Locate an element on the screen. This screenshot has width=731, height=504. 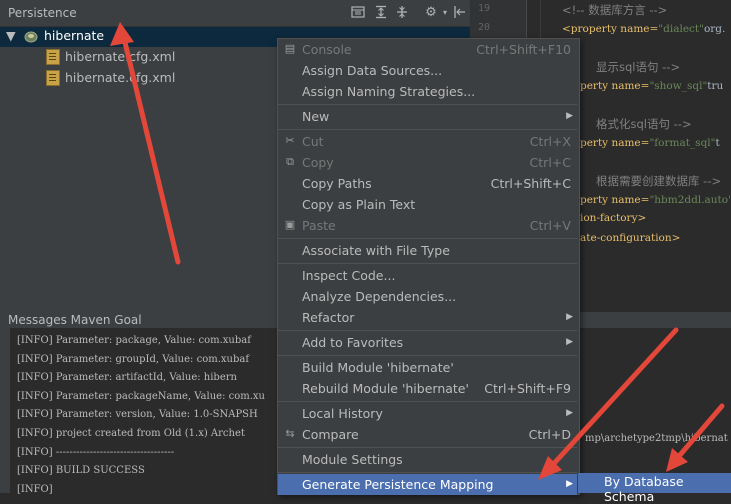
code-tail: tru is located at coordinates (715, 86).